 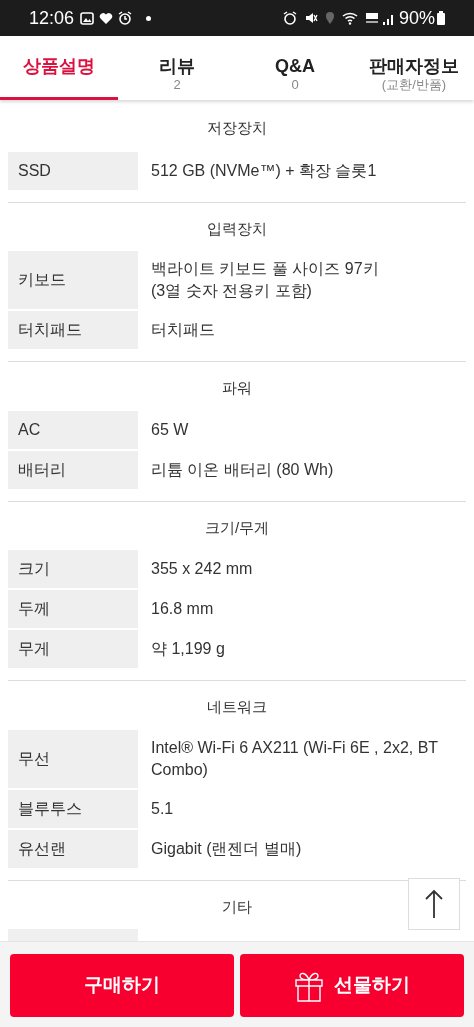 I want to click on table-cell-text: 65 W, so click(x=170, y=429).